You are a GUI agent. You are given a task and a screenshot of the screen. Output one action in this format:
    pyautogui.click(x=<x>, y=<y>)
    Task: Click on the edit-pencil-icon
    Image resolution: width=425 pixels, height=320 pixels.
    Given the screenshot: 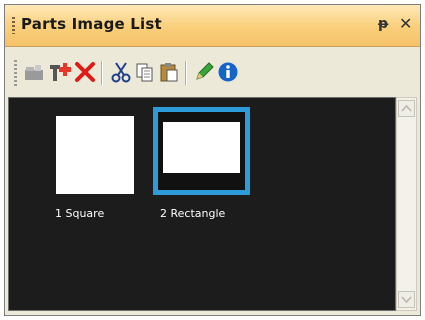 What is the action you would take?
    pyautogui.click(x=204, y=72)
    